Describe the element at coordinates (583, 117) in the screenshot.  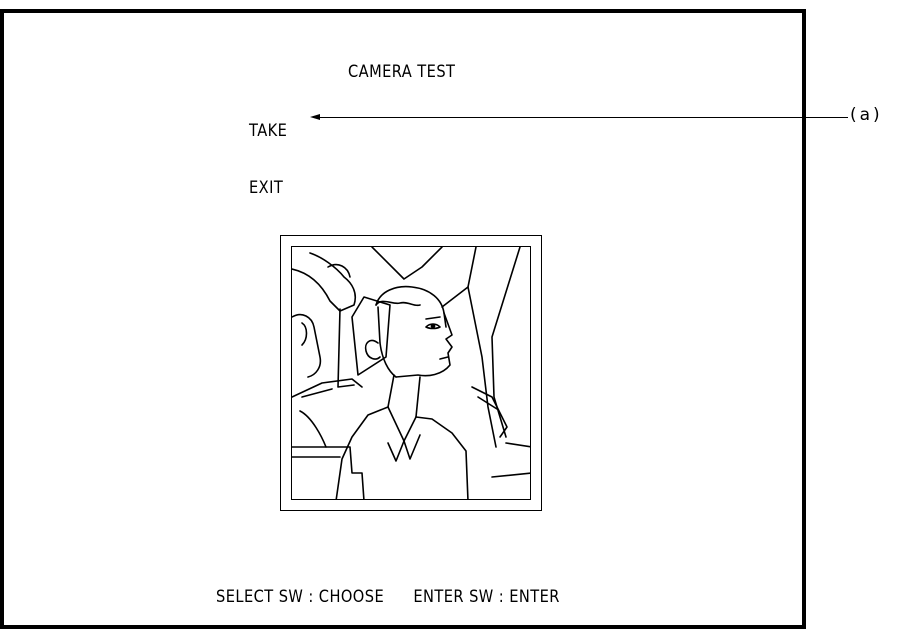
I see `callout-leader-line` at that location.